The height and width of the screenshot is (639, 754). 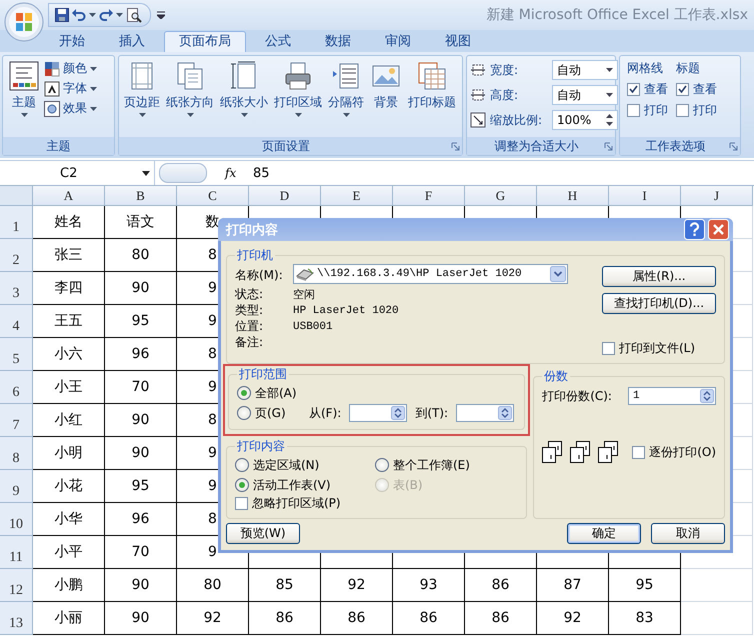 What do you see at coordinates (68, 618) in the screenshot?
I see `cell-text: 小丽` at bounding box center [68, 618].